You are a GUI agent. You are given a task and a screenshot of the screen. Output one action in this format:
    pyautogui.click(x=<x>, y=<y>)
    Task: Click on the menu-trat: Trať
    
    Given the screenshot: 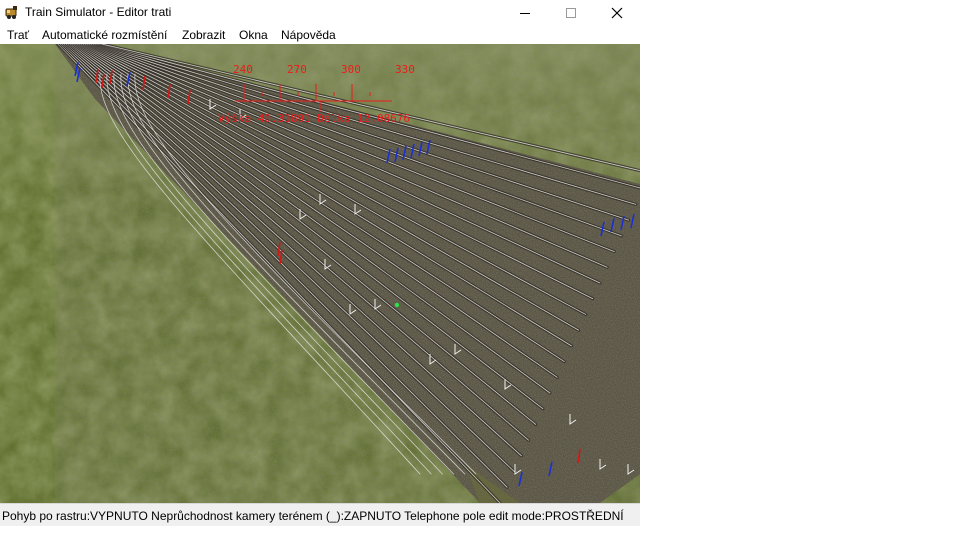 What is the action you would take?
    pyautogui.click(x=18, y=35)
    